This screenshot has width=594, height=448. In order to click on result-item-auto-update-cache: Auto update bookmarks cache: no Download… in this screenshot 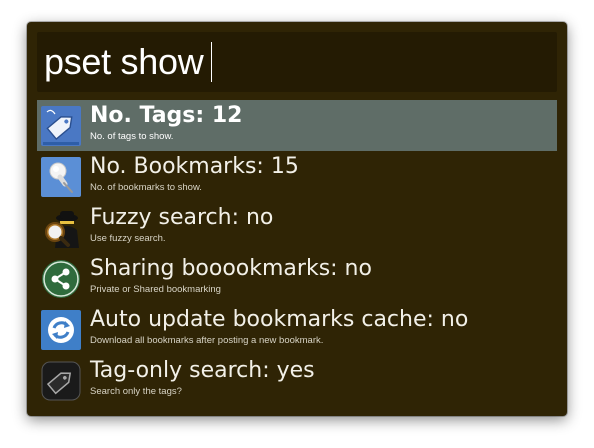, I will do `click(297, 329)`.